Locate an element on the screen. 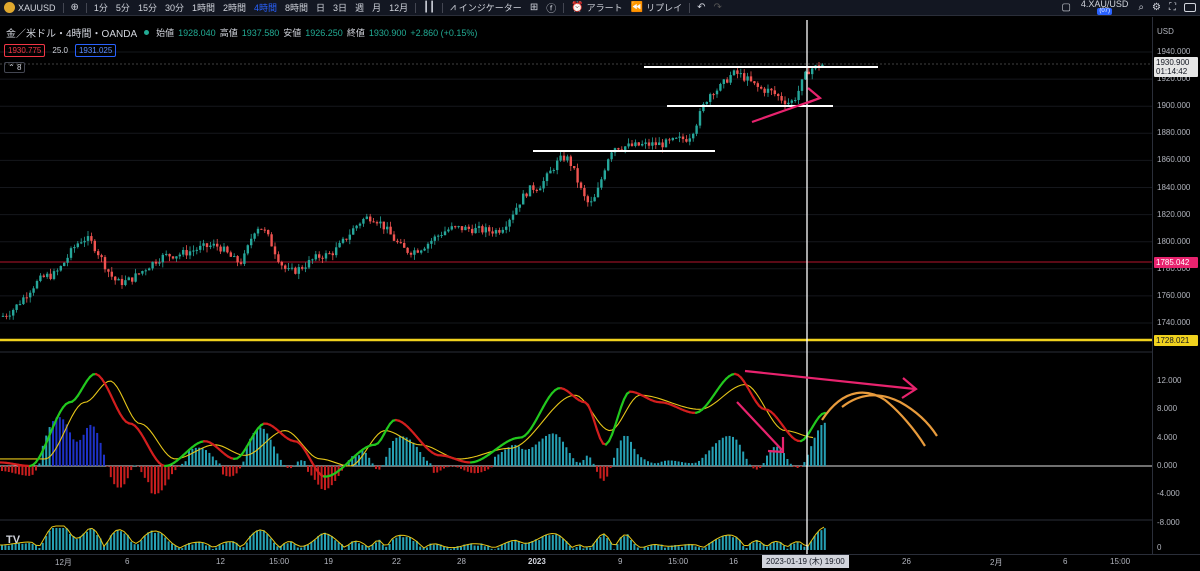 The height and width of the screenshot is (571, 1200). snapshot-button is located at coordinates (1190, 8).